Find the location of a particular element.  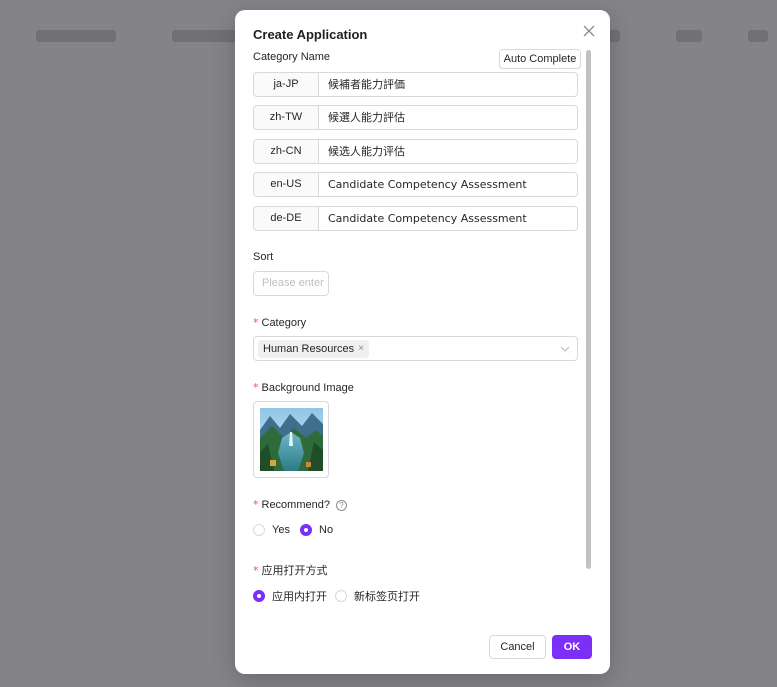

open-in-app-radio: 应用内打开 is located at coordinates (290, 596).